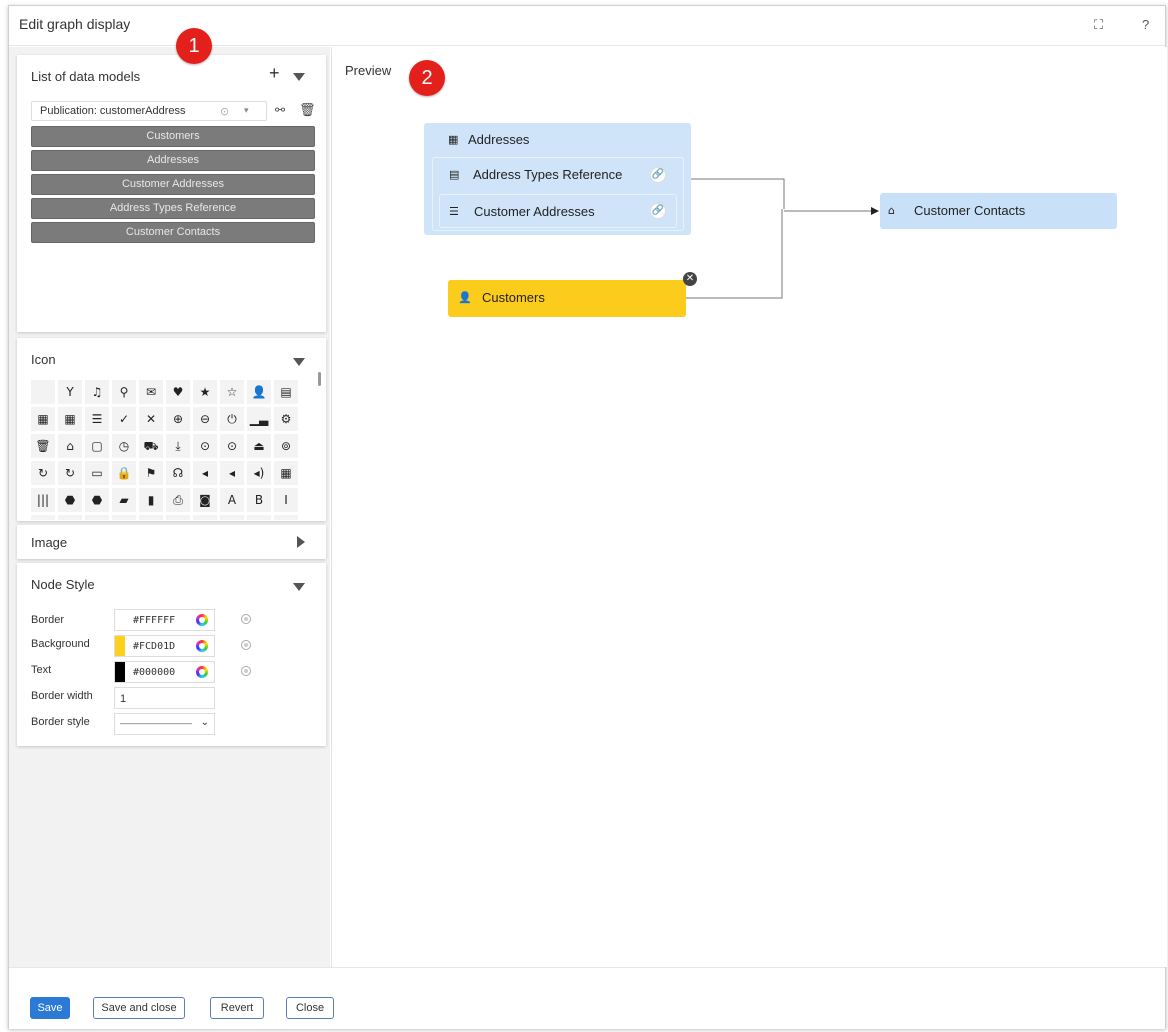 This screenshot has width=1168, height=1032. Describe the element at coordinates (149, 111) in the screenshot. I see `publication-select: Publication: customerAddress ⊙ ▾` at that location.